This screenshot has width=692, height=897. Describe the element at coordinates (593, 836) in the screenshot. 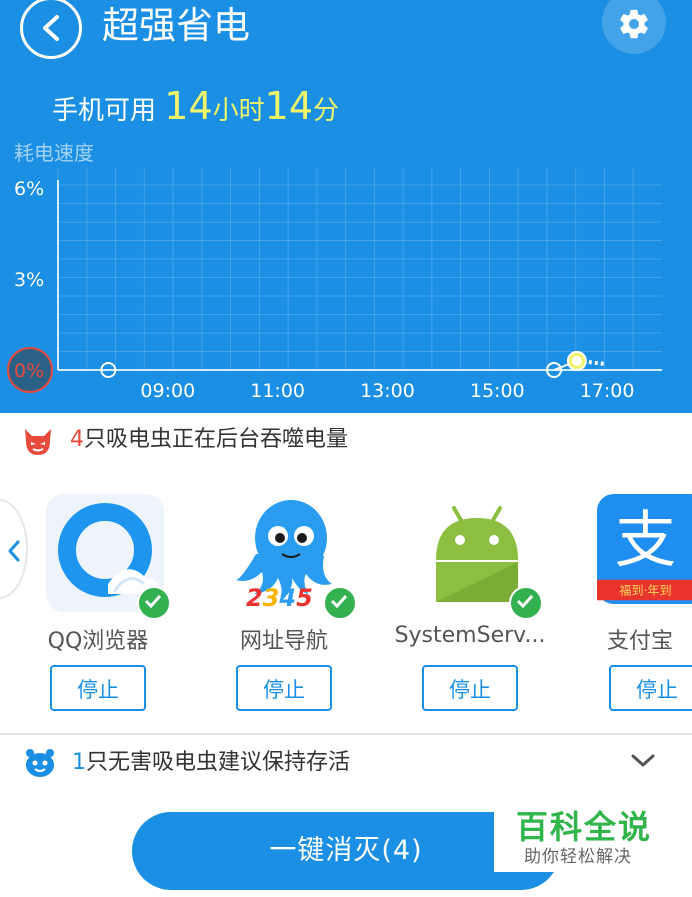

I see `watermark: 百科全说 助你轻松解决` at that location.